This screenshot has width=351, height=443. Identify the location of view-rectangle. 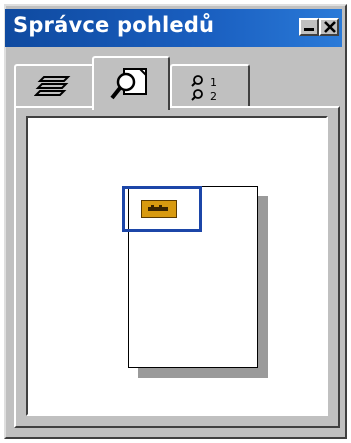
(162, 209).